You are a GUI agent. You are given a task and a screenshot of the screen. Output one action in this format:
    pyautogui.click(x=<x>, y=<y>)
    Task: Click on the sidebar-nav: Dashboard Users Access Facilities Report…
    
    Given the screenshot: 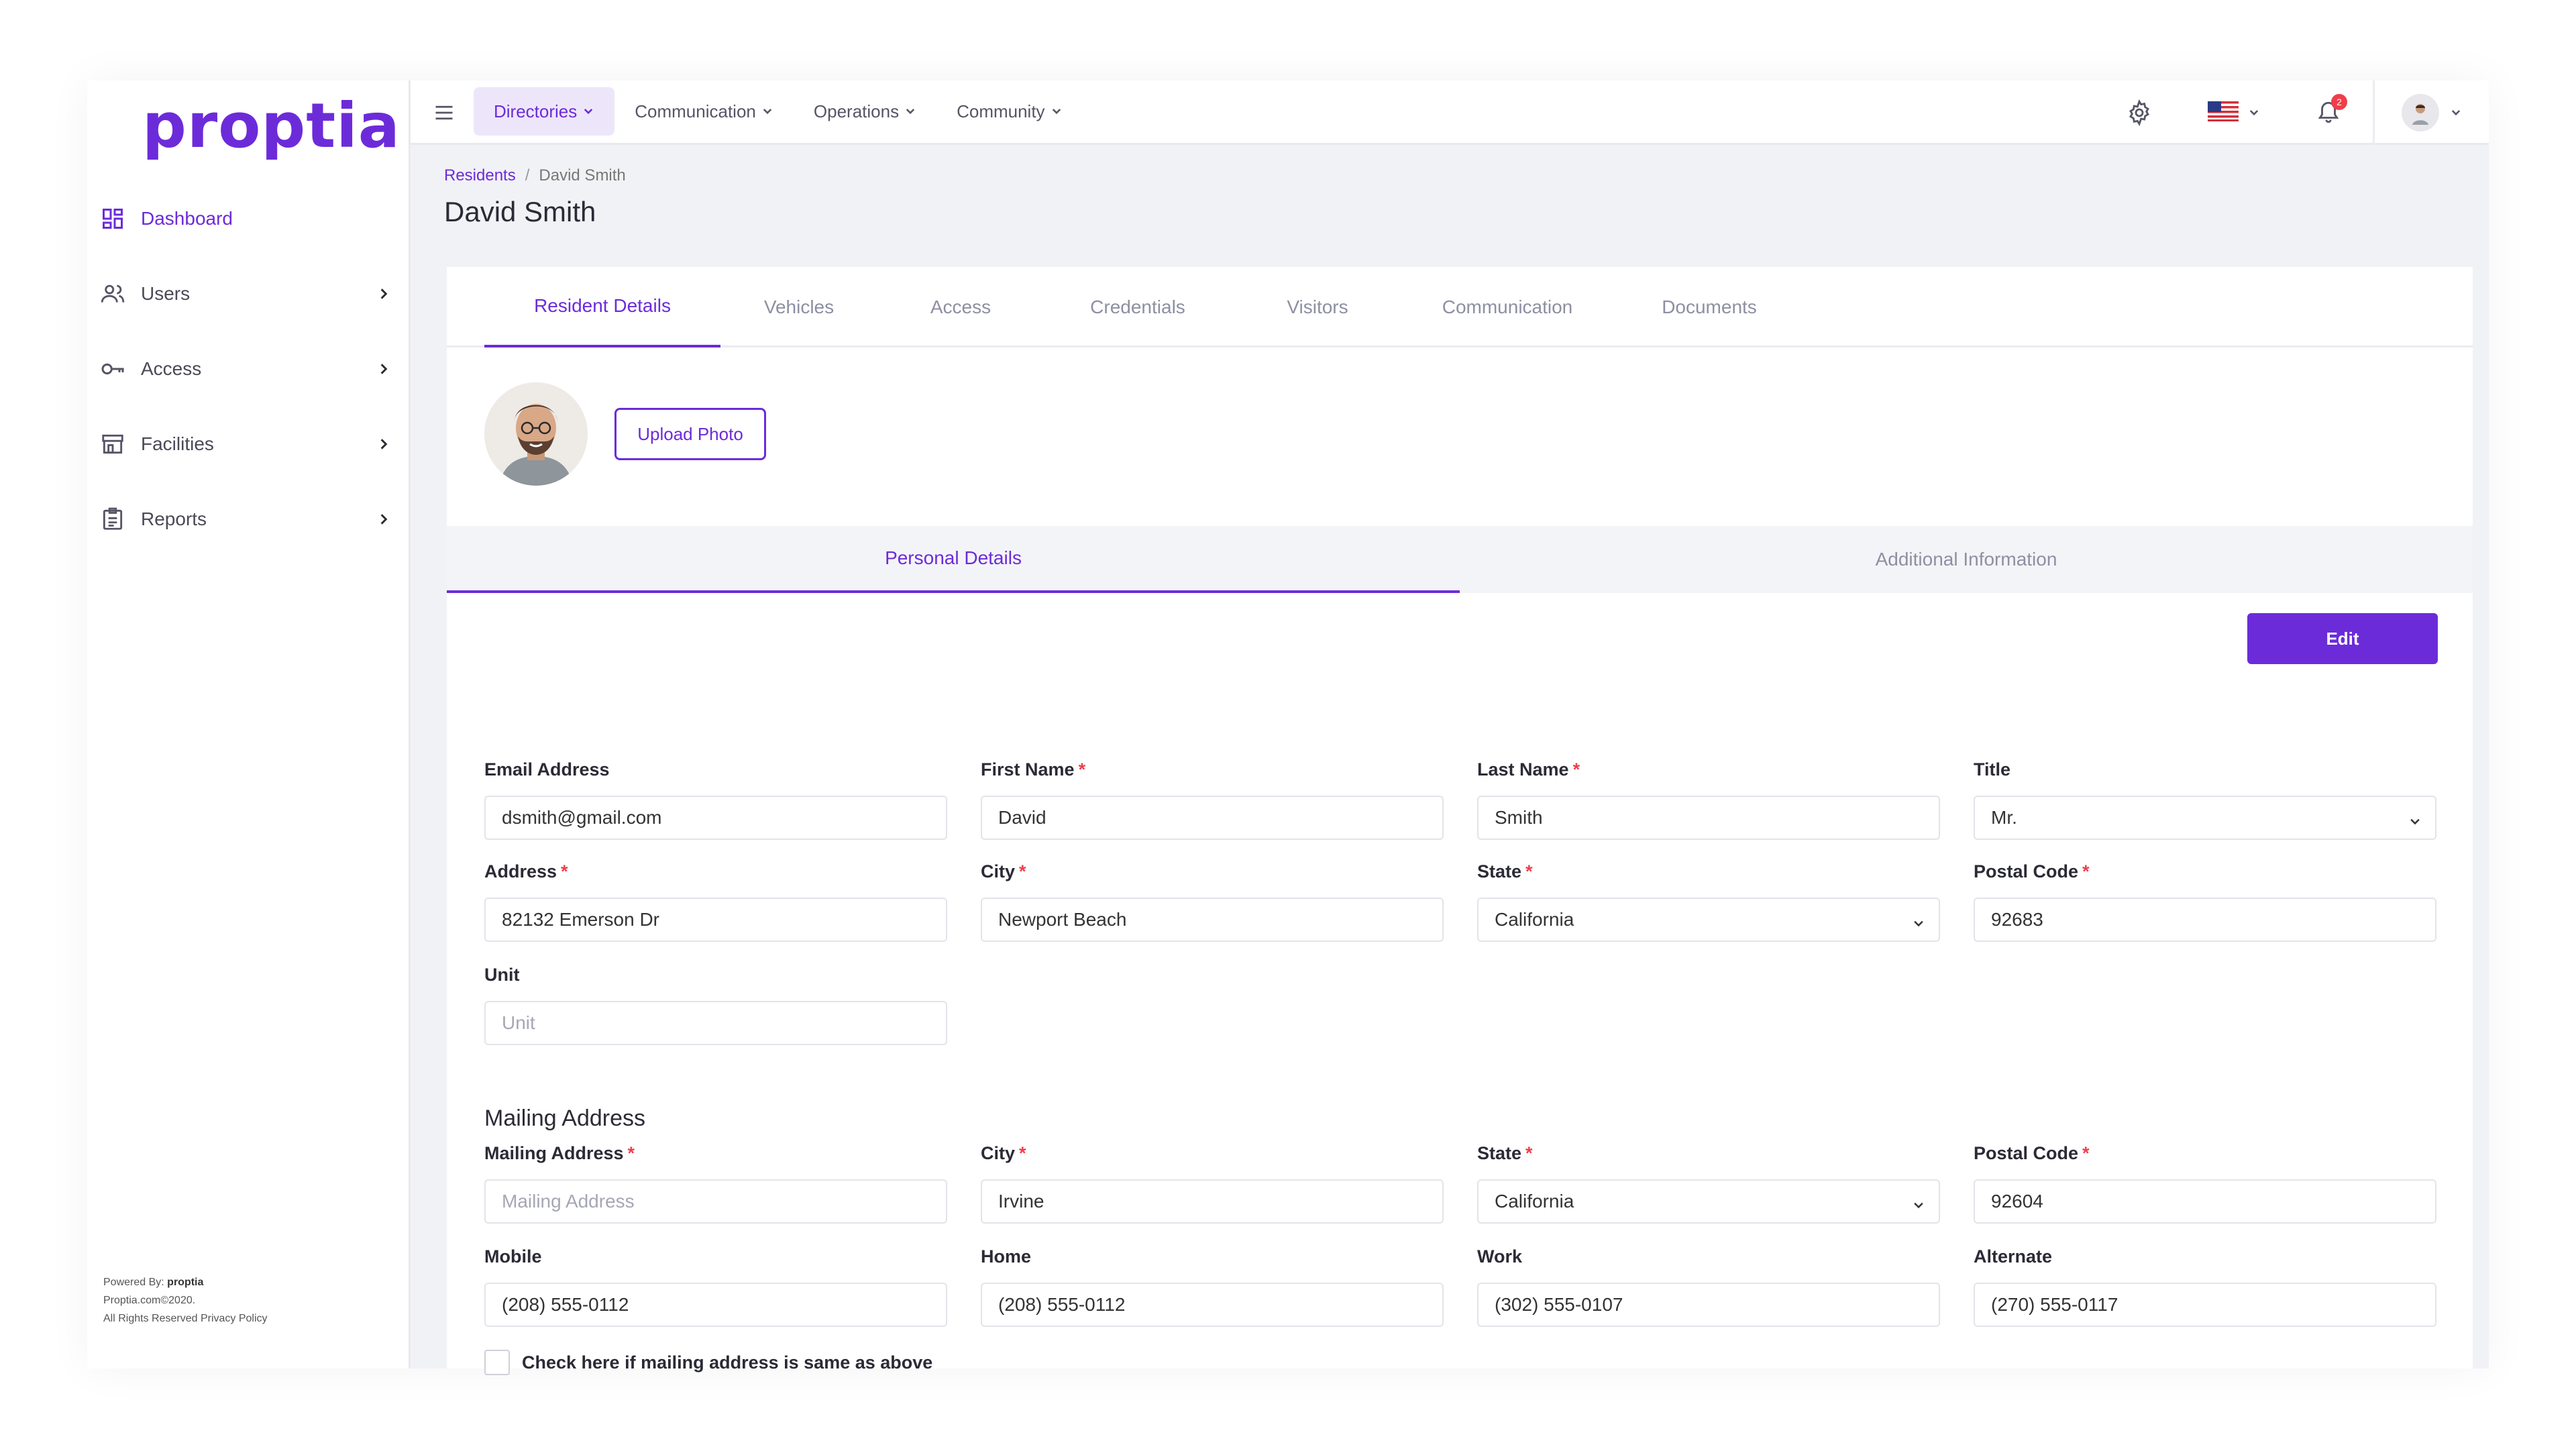 What is the action you would take?
    pyautogui.click(x=249, y=369)
    